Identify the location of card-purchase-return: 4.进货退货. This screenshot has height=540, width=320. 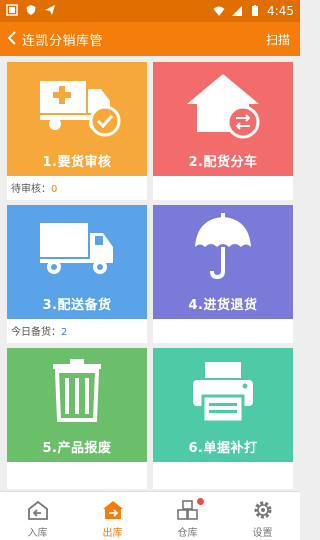
(223, 274).